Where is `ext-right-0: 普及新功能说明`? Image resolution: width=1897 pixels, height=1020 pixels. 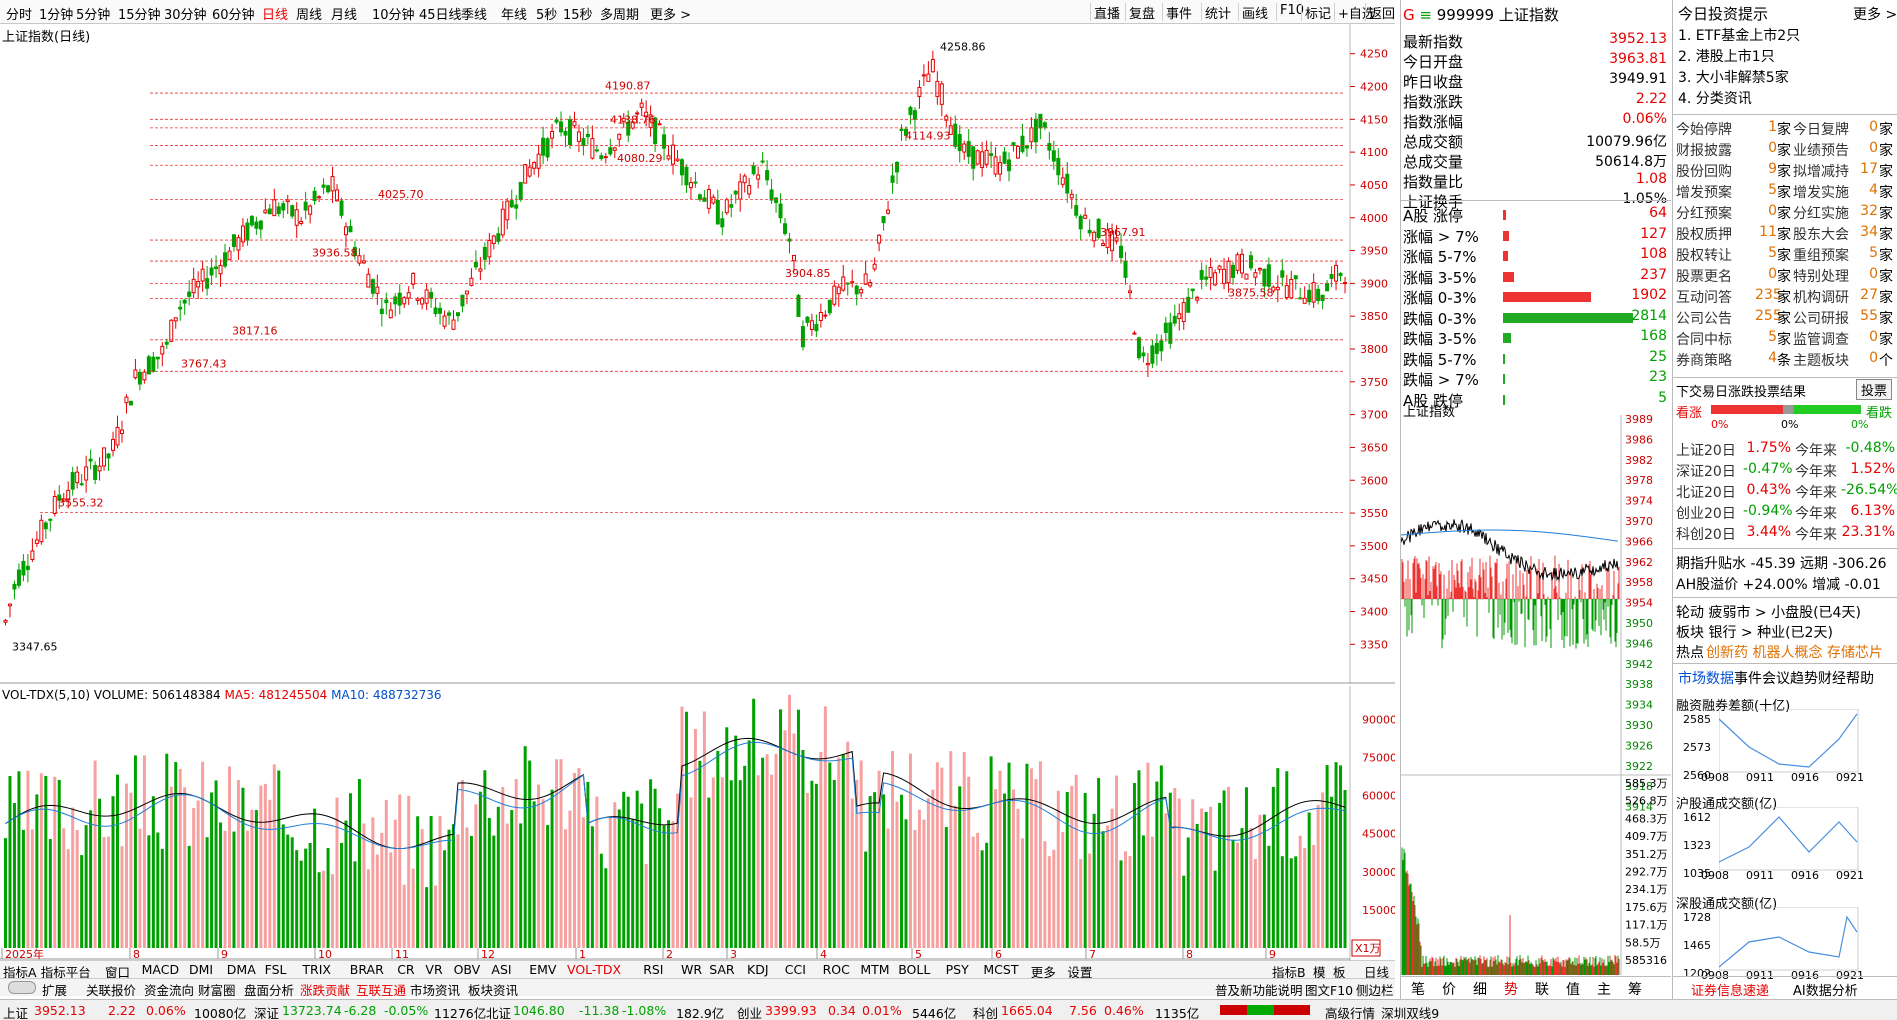
ext-right-0: 普及新功能说明 is located at coordinates (1259, 989).